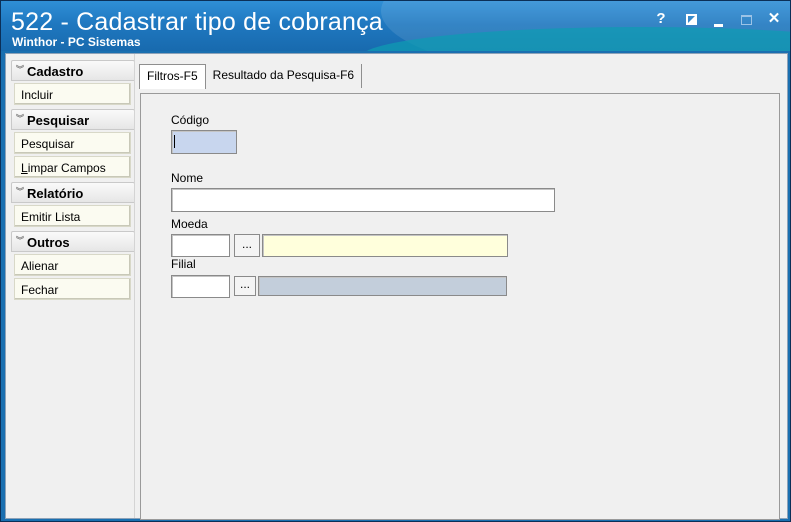  I want to click on maximize-icon, so click(746, 20).